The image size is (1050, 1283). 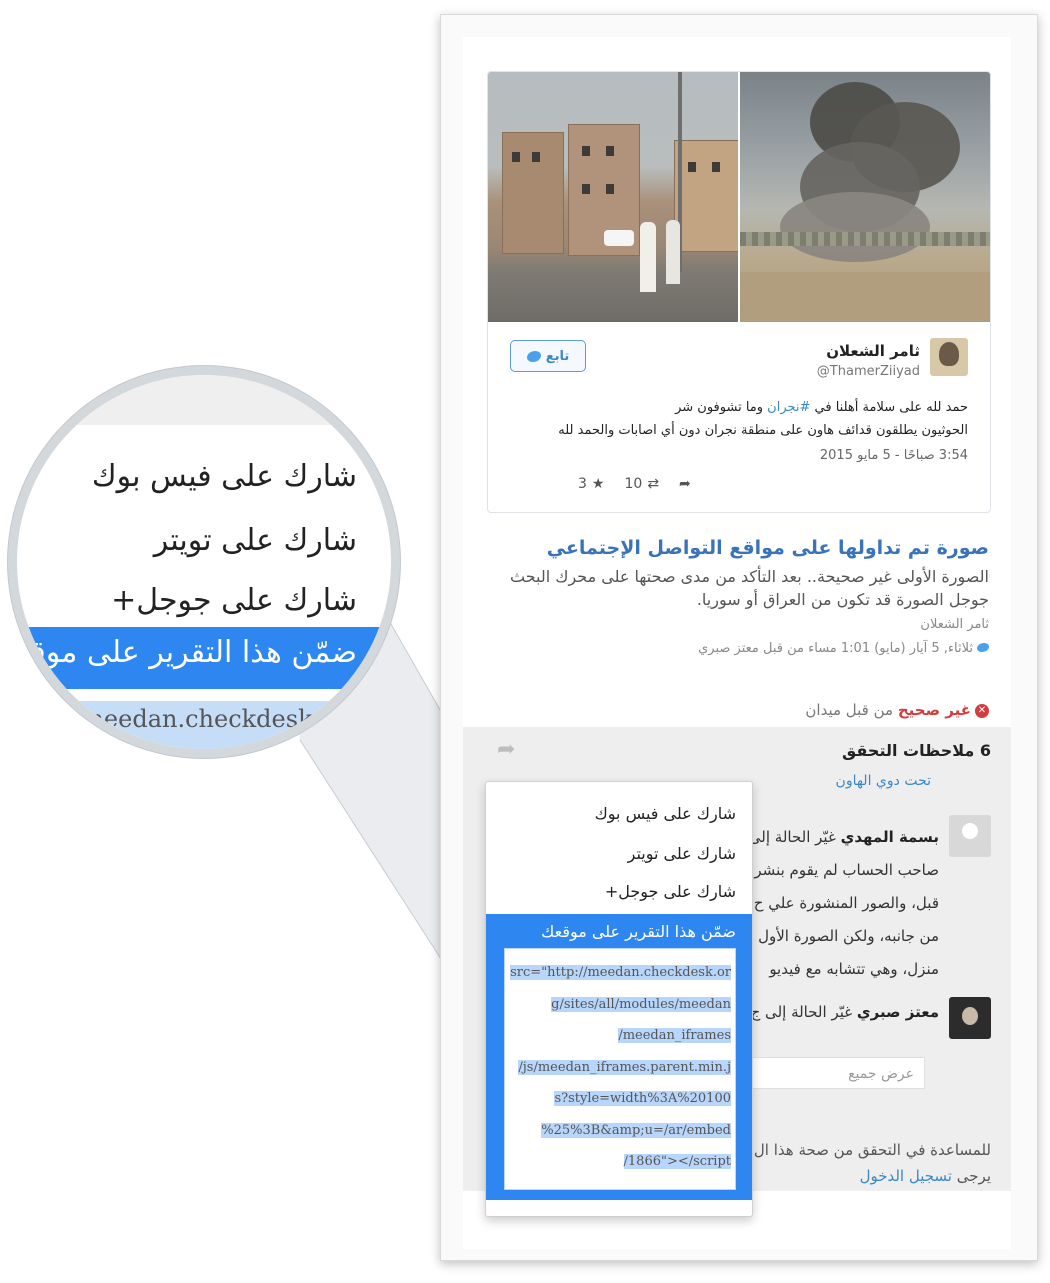 What do you see at coordinates (873, 351) in the screenshot?
I see `author-name: ثامر الشعلان` at bounding box center [873, 351].